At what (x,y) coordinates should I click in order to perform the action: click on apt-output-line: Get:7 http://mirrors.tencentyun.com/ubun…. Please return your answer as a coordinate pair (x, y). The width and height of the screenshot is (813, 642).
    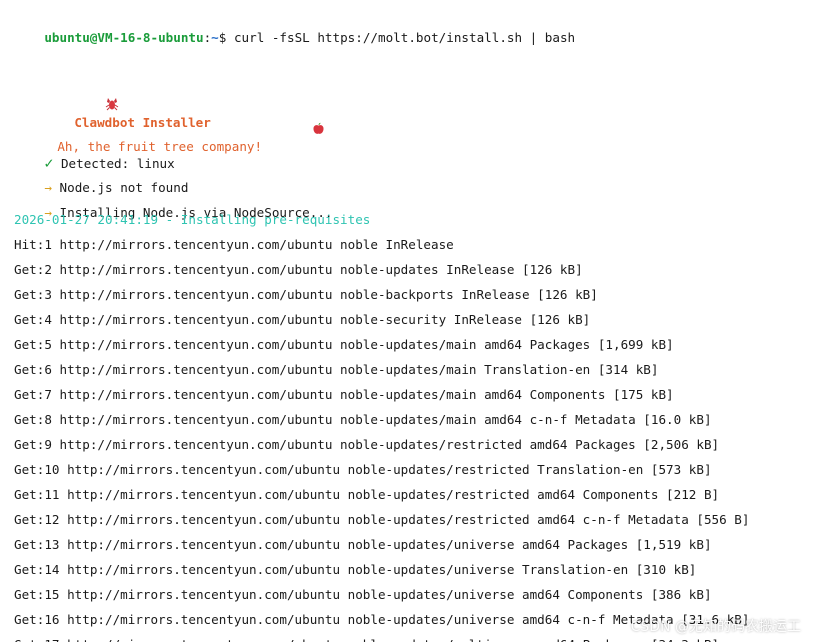
    Looking at the image, I should click on (344, 394).